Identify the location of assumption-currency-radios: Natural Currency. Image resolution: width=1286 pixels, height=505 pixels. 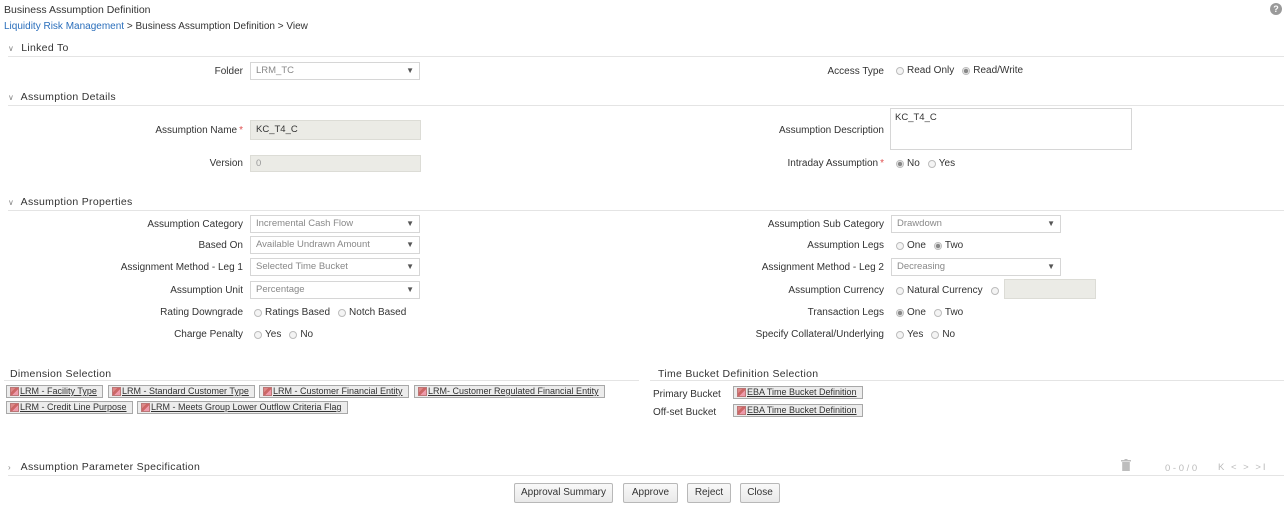
(953, 290).